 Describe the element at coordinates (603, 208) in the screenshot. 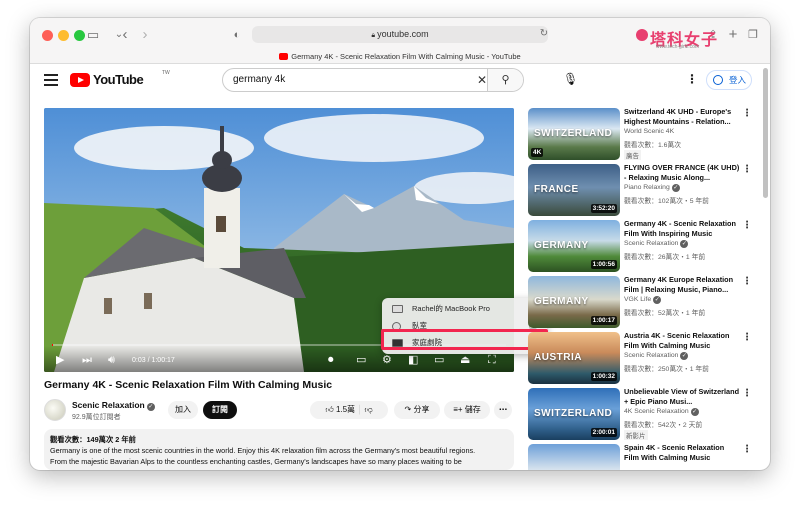

I see `duration-badge: 3:52:20` at that location.